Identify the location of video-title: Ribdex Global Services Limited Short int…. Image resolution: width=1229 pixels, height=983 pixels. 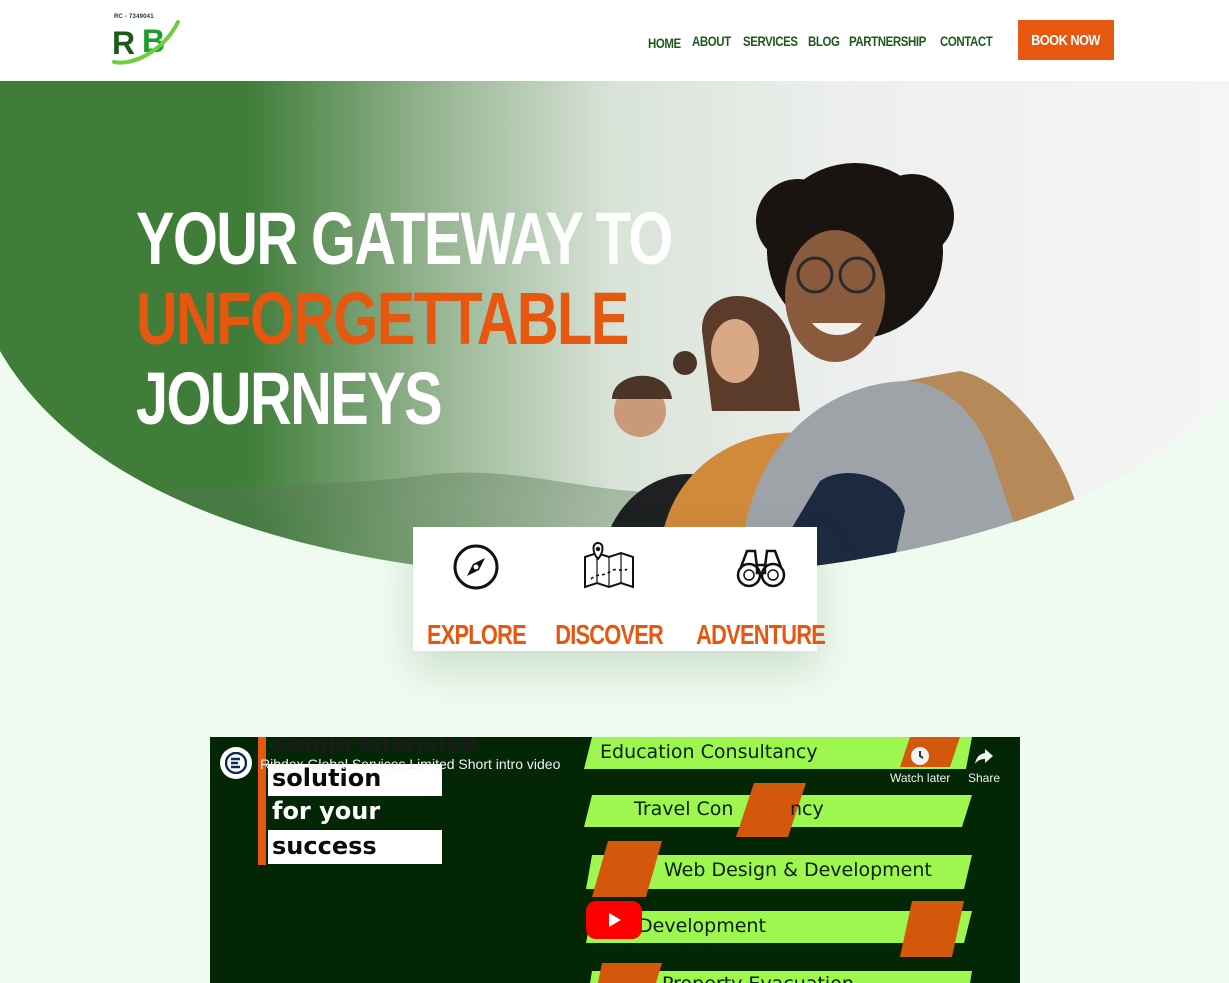
(410, 764).